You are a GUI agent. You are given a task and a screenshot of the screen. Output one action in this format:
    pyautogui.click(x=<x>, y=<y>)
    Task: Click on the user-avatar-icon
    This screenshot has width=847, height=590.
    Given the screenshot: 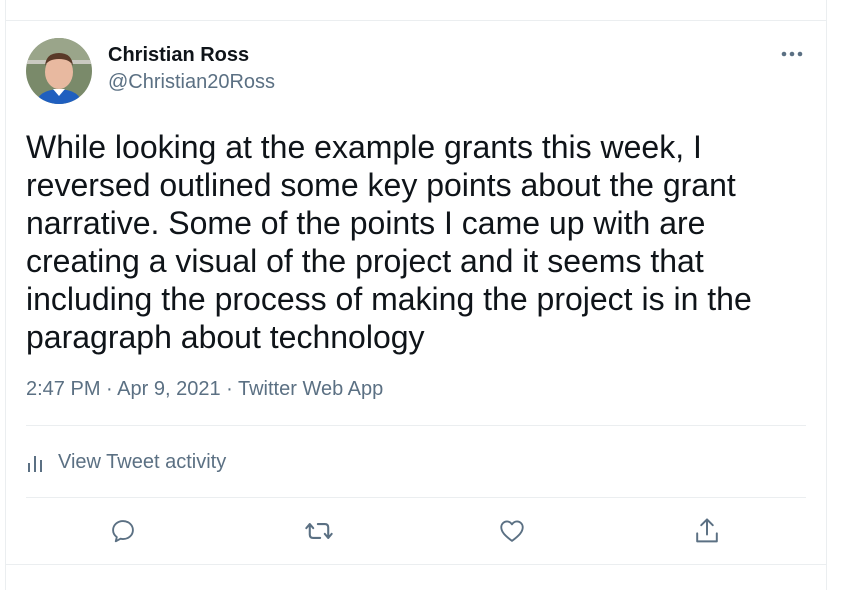 What is the action you would take?
    pyautogui.click(x=59, y=71)
    